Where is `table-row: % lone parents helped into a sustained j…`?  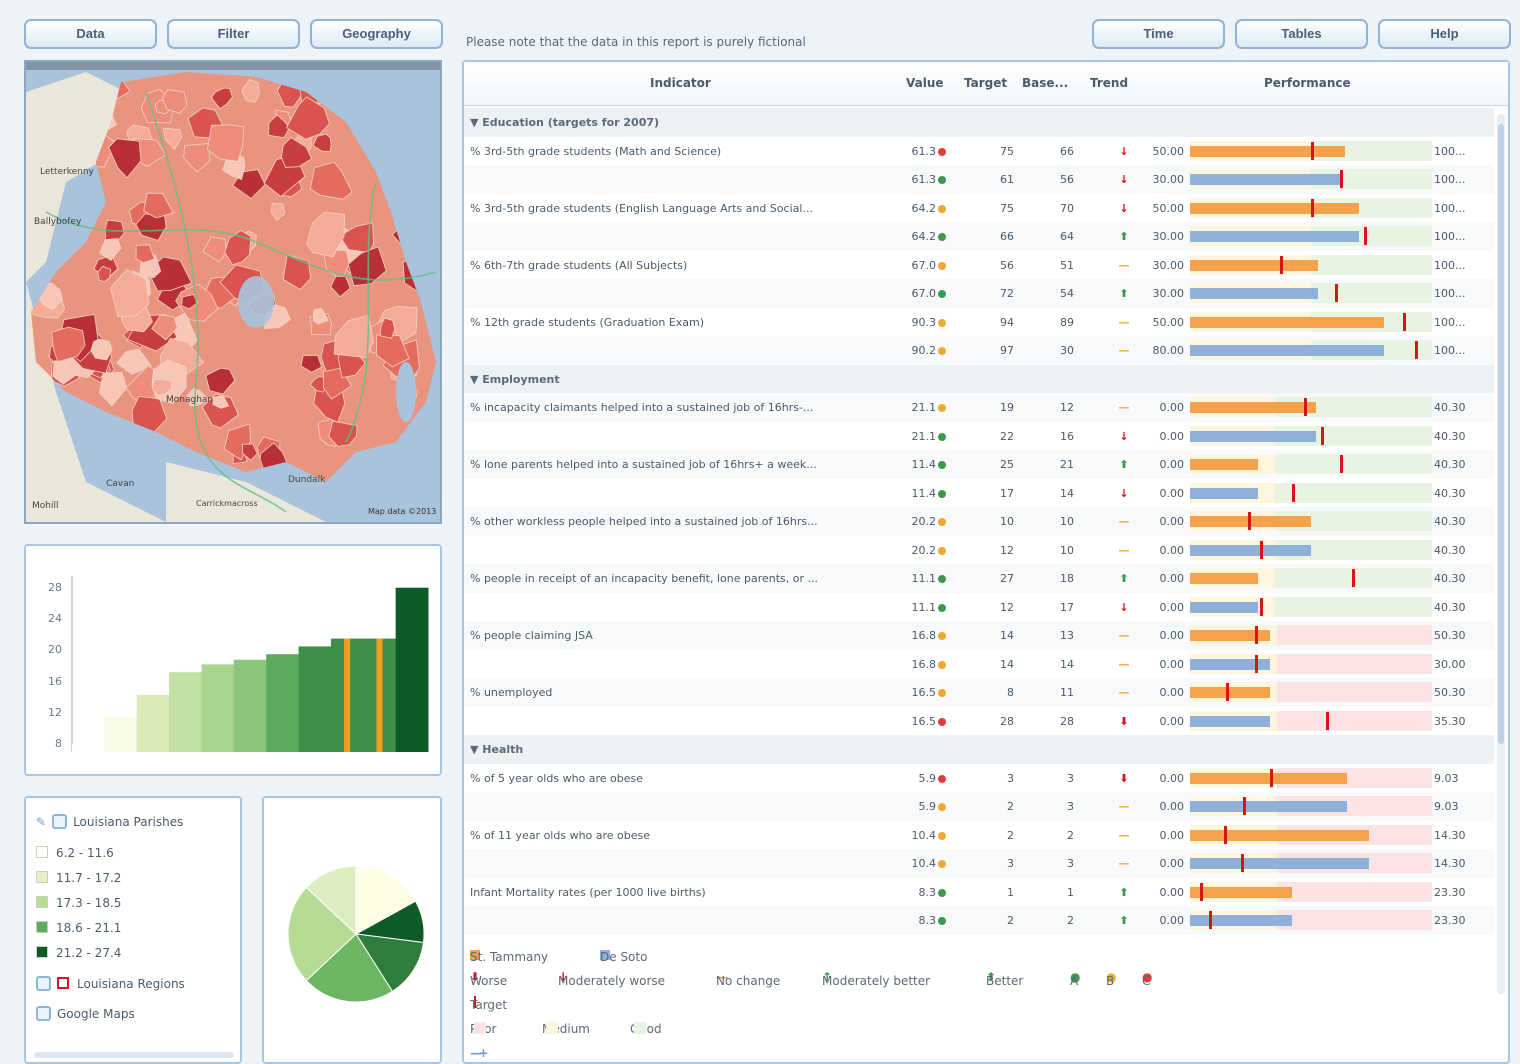 table-row: % lone parents helped into a sustained j… is located at coordinates (979, 464).